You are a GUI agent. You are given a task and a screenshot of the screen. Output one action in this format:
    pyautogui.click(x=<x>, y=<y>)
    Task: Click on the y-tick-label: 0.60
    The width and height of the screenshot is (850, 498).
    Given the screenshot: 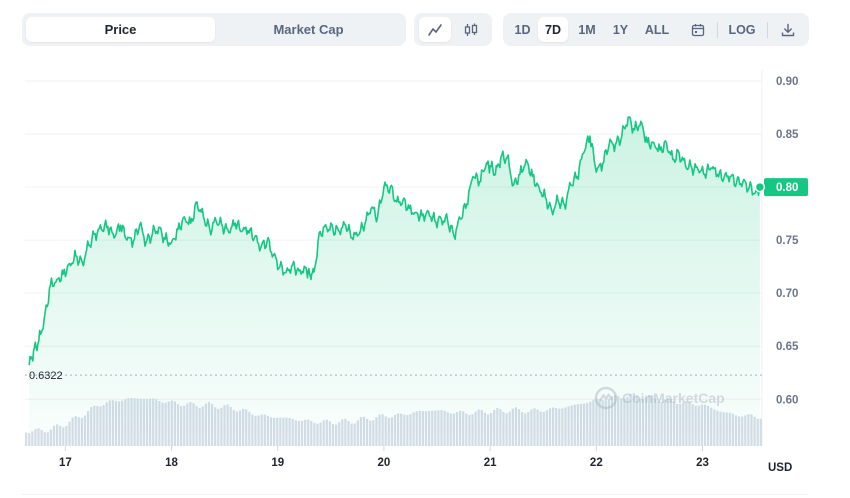 What is the action you would take?
    pyautogui.click(x=787, y=400)
    